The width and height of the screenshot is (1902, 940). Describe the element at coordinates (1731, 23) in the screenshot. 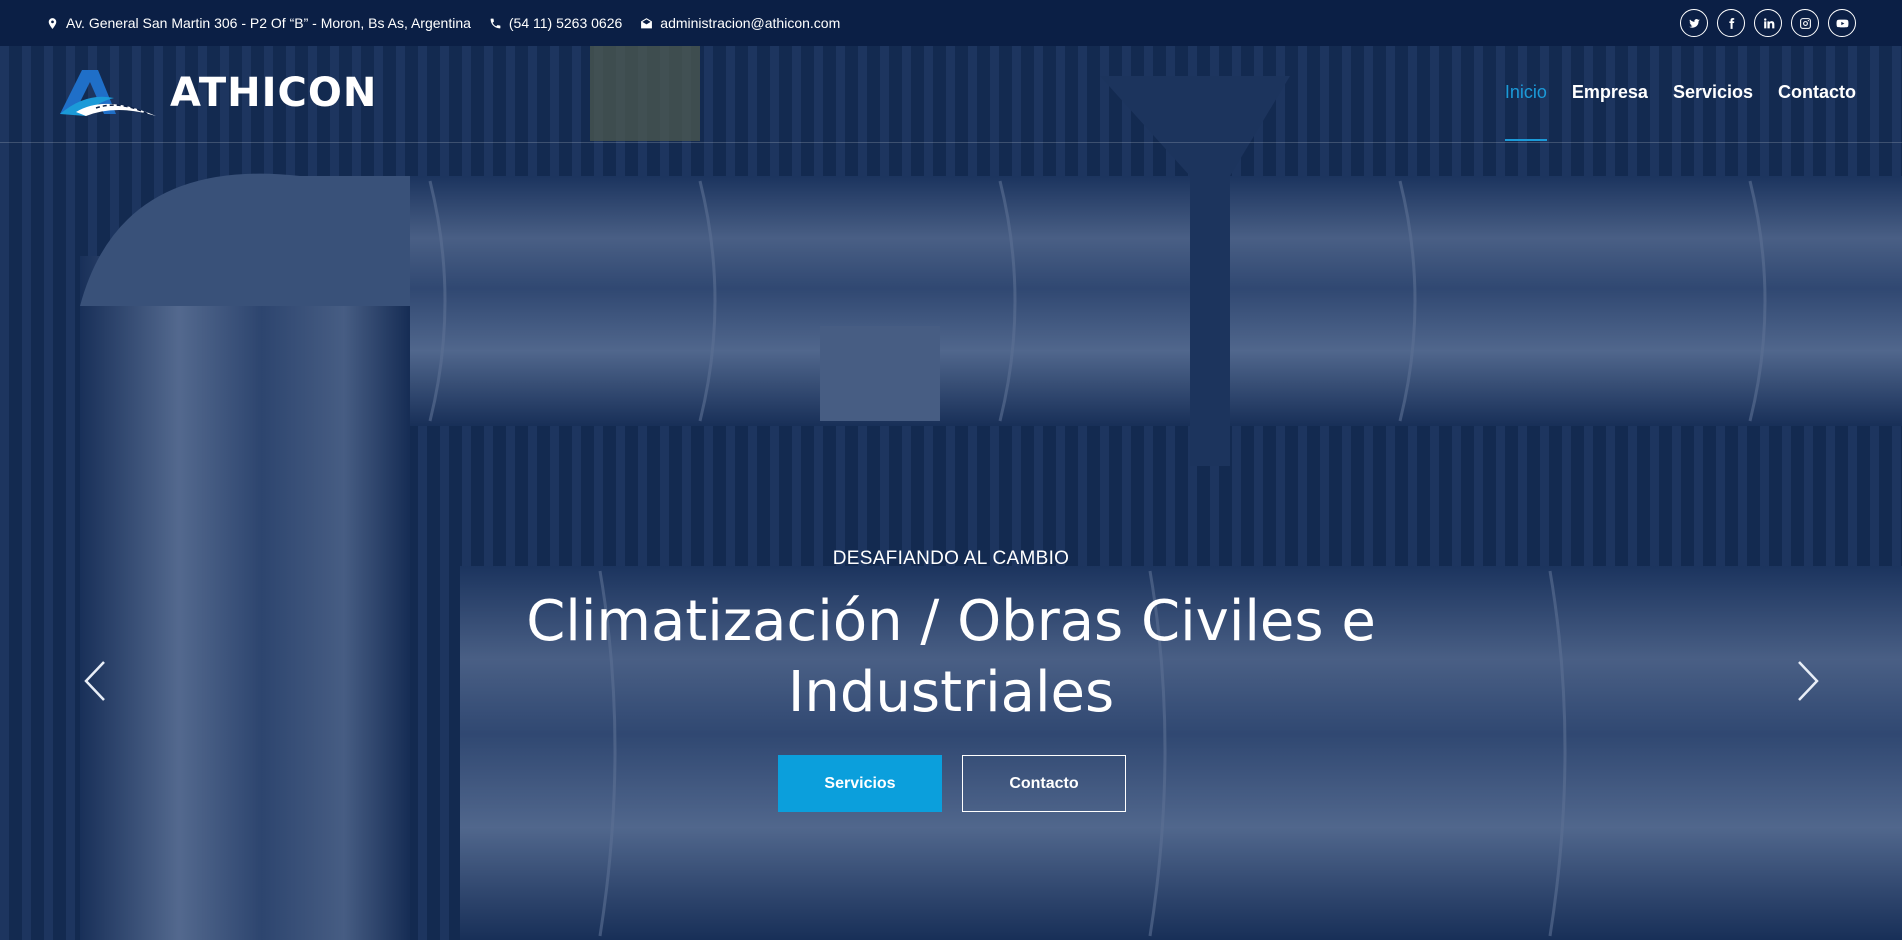

I see `facebook-icon` at that location.